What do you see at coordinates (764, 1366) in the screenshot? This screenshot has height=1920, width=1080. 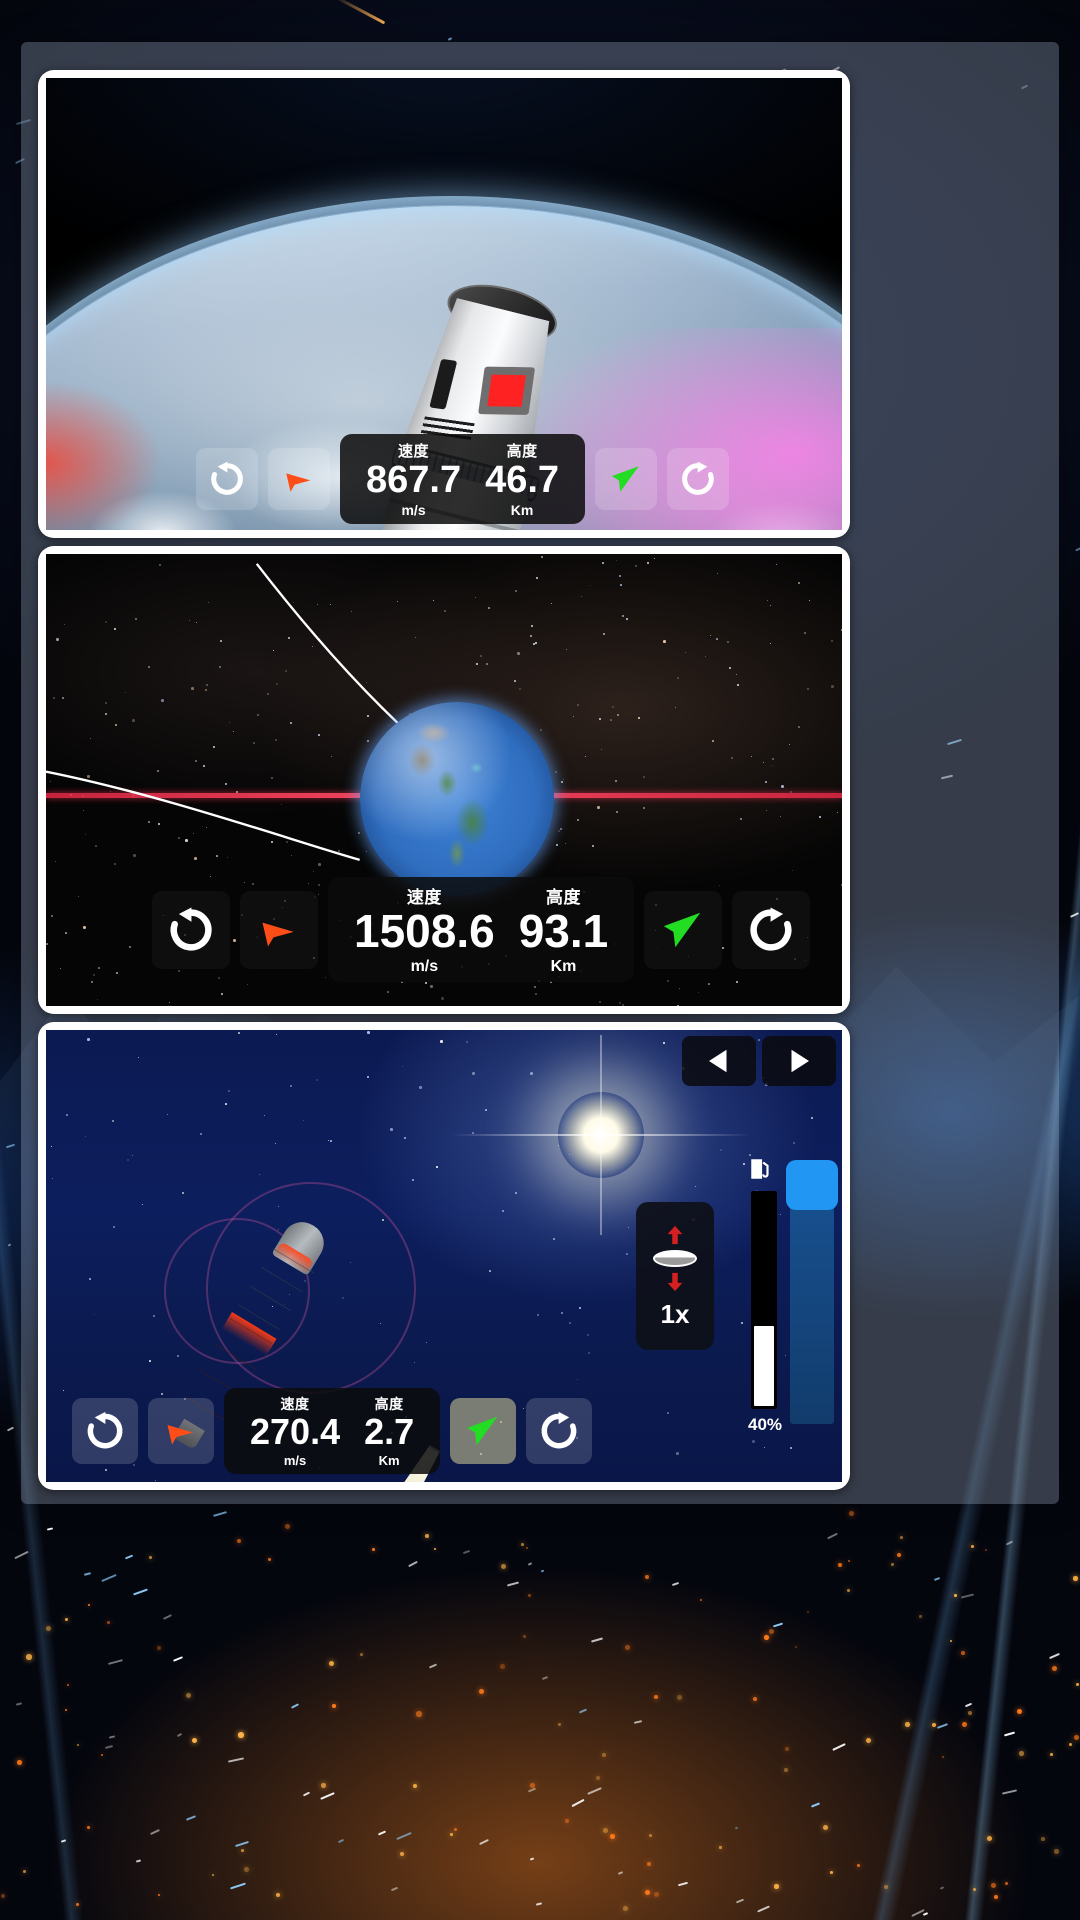 I see `fuel-bar-fill` at bounding box center [764, 1366].